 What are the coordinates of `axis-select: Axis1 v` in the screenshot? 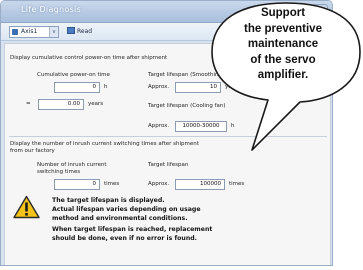 It's located at (34, 32).